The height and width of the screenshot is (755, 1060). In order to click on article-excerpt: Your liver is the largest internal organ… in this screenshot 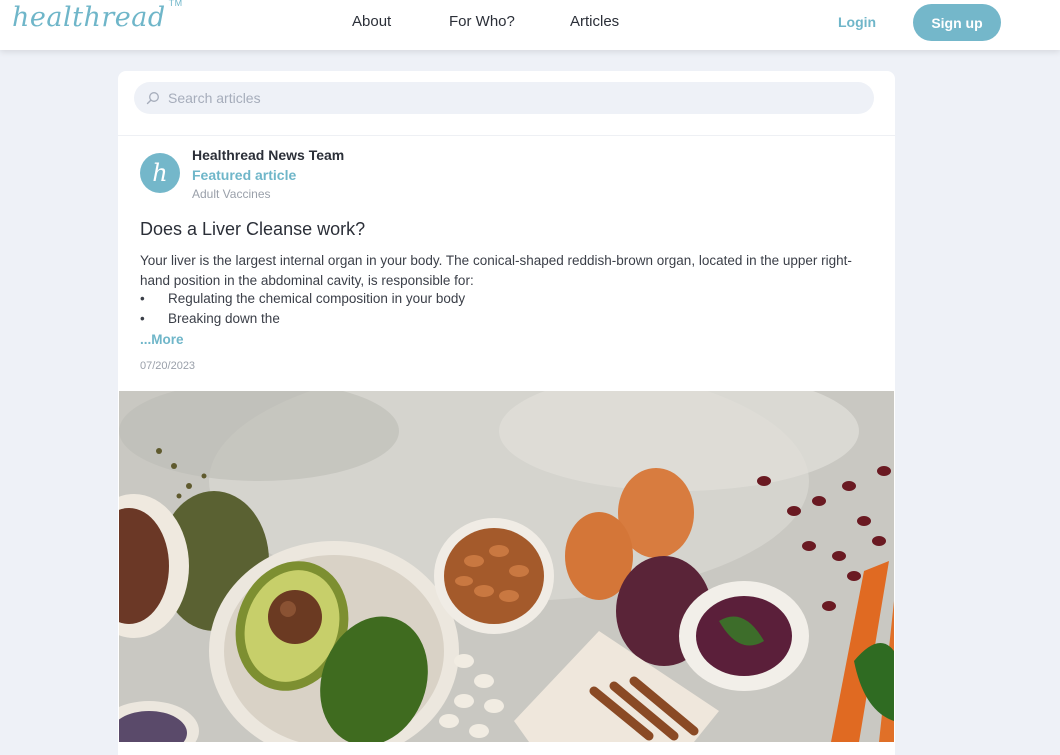, I will do `click(496, 270)`.